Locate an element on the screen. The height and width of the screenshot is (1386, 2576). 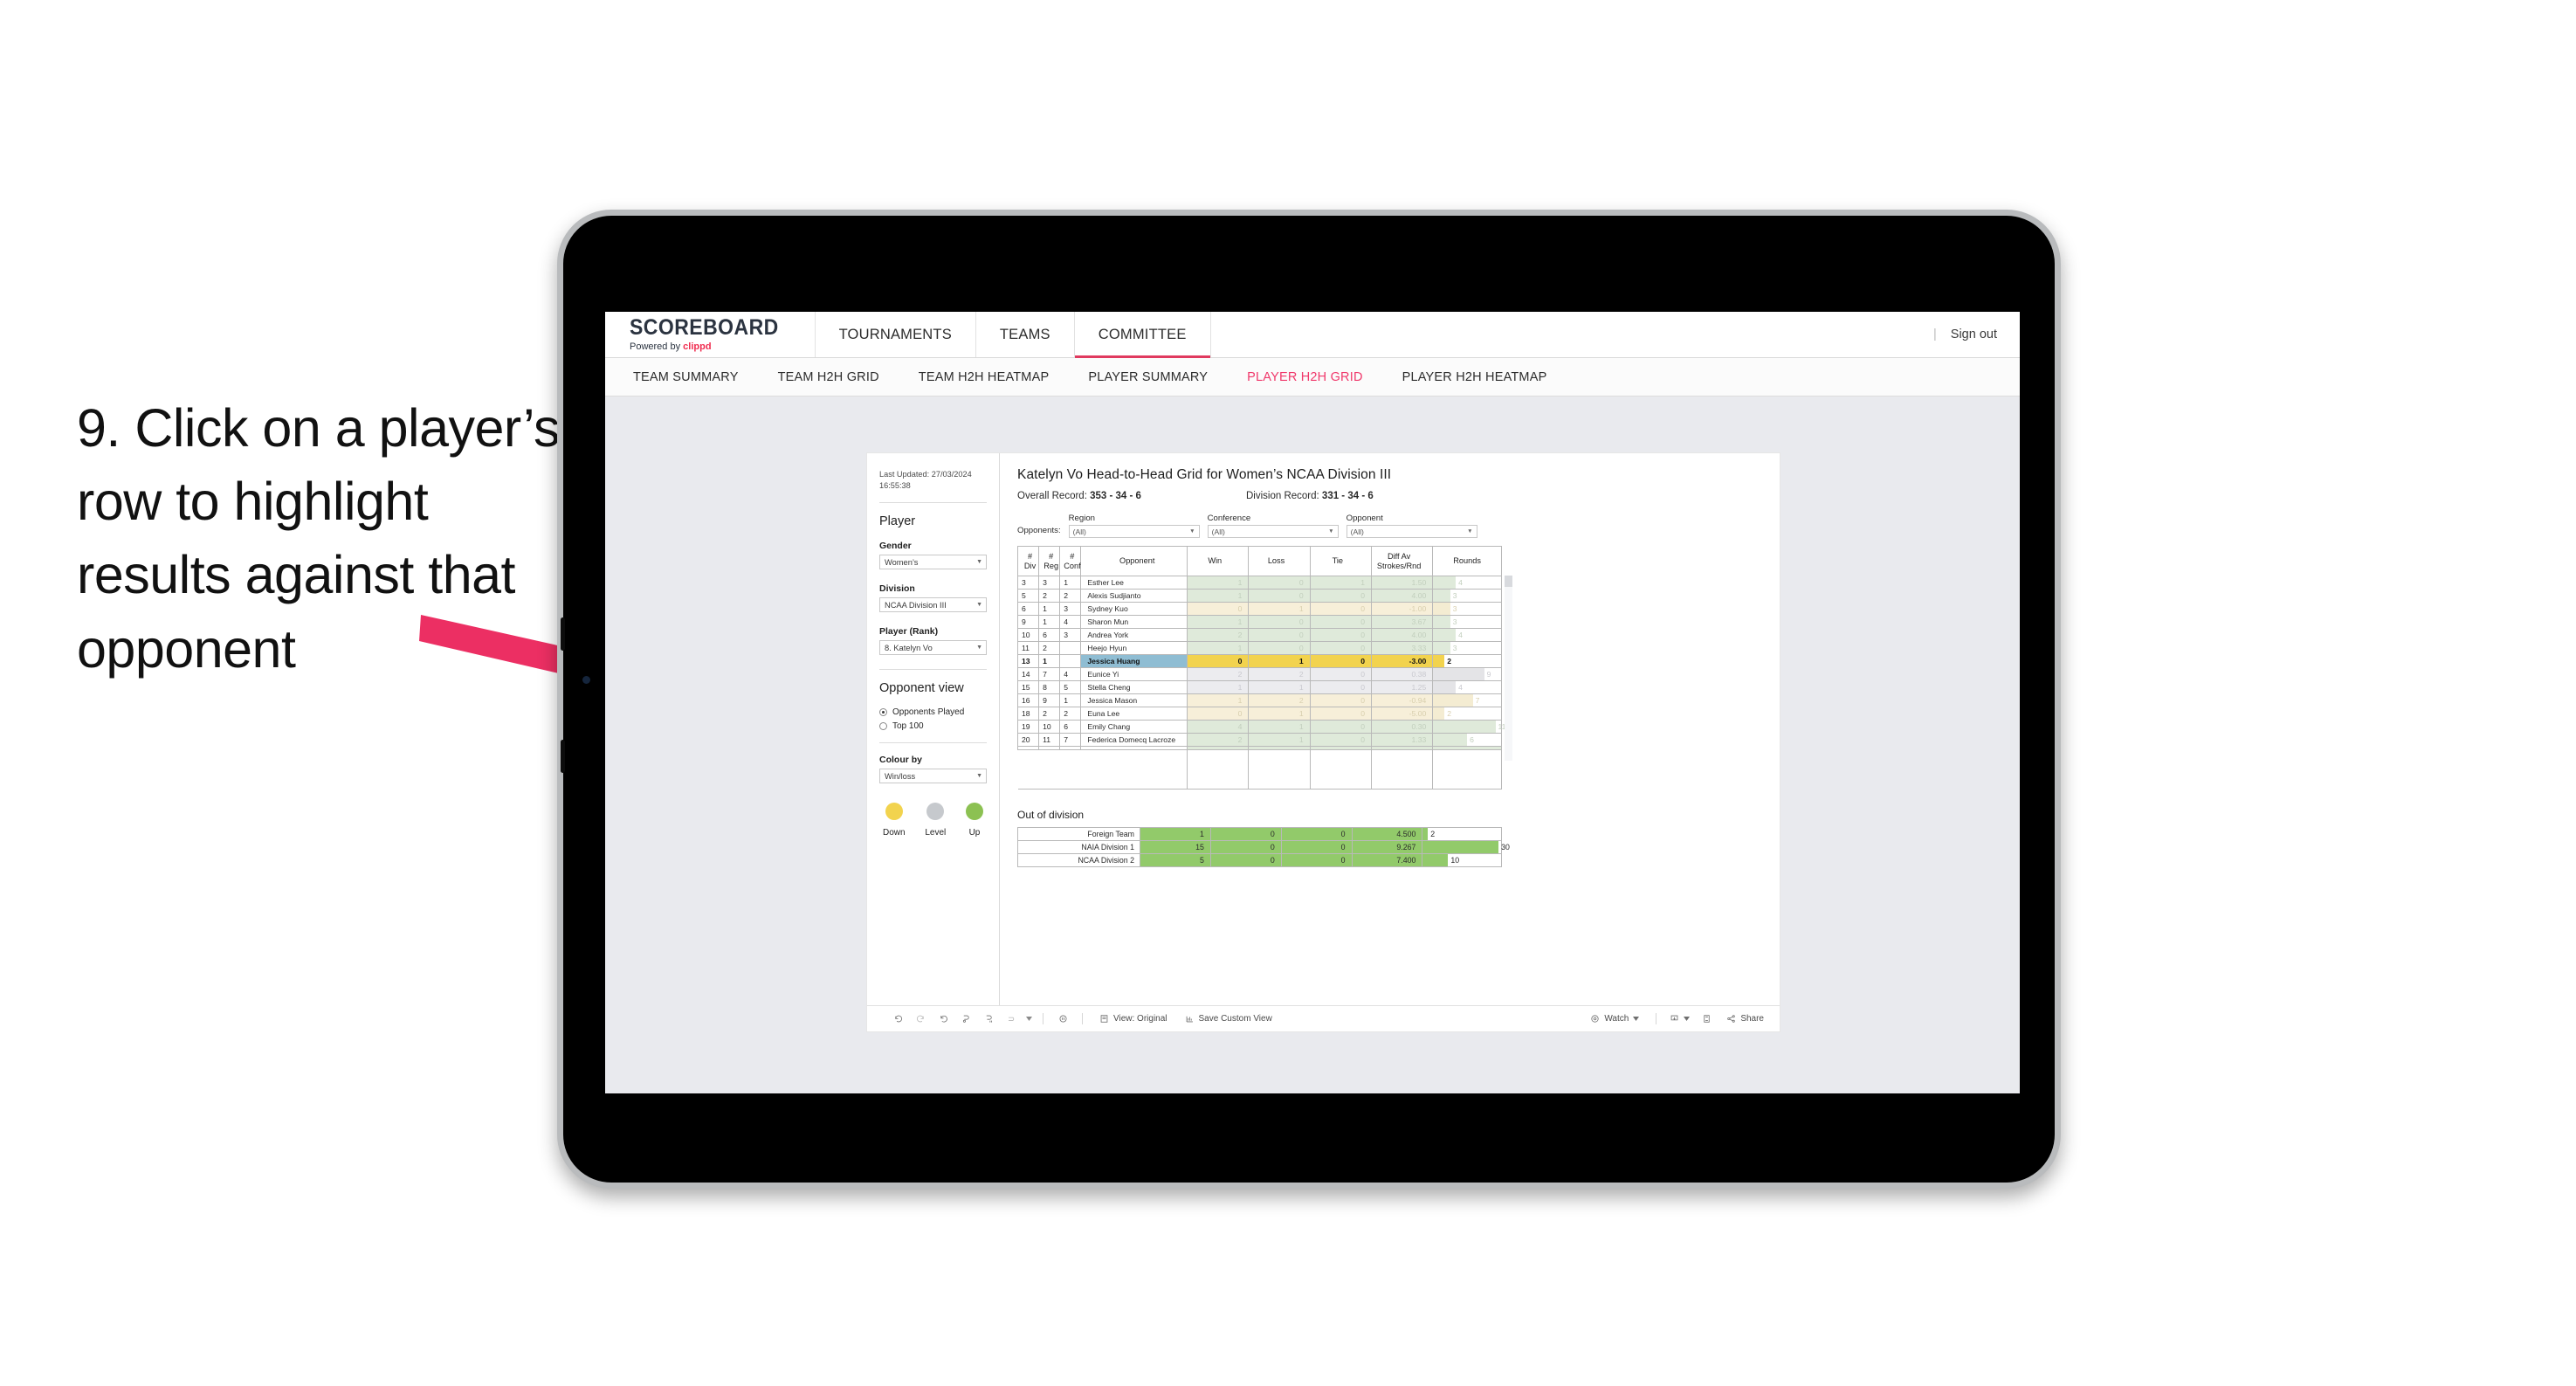
radio-top-100: Top 100 is located at coordinates (933, 726).